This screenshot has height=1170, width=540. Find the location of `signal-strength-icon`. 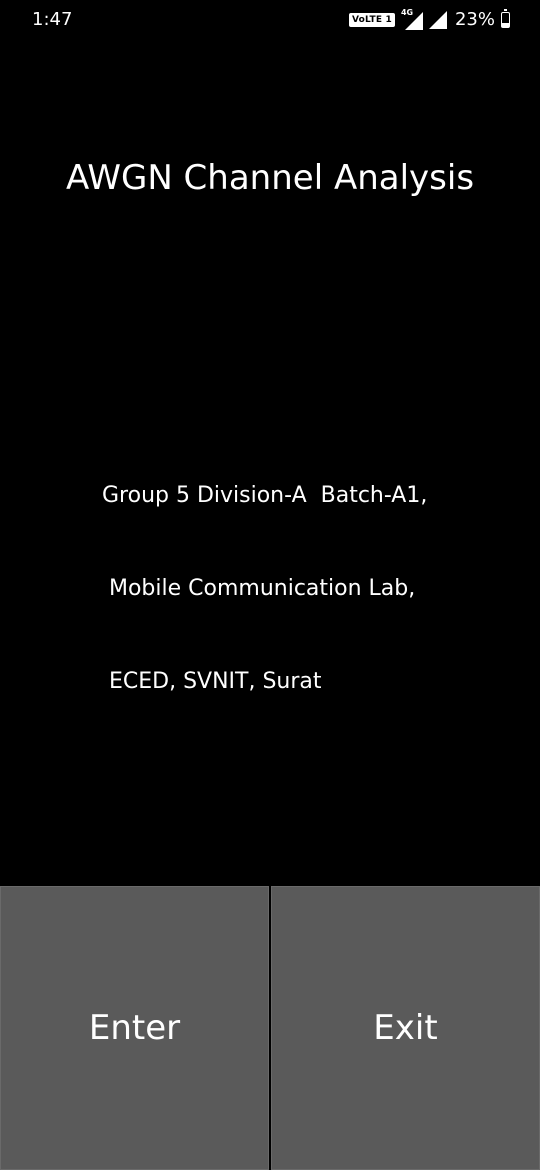

signal-strength-icon is located at coordinates (437, 19).